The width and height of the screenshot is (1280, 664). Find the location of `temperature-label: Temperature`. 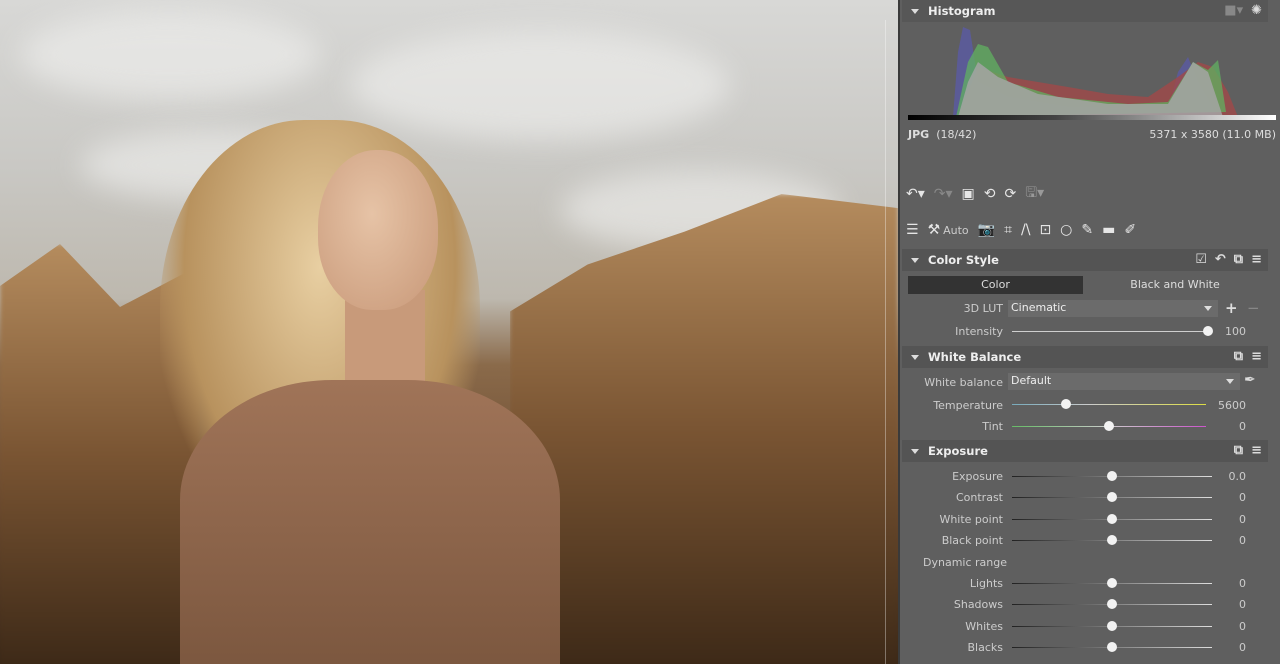

temperature-label: Temperature is located at coordinates (968, 405).